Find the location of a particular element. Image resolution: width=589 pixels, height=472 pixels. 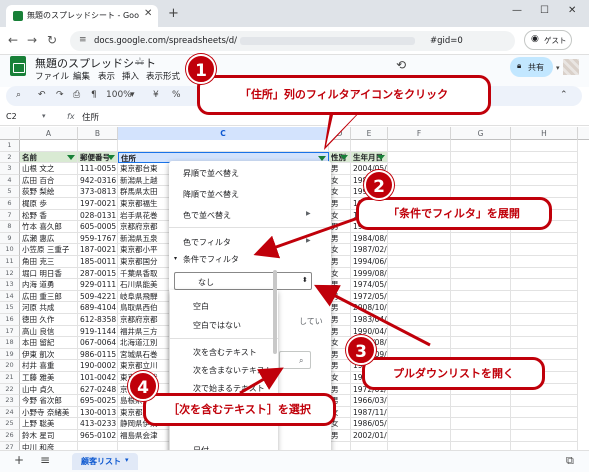

callout-2-box: 「条件でフィルタ」を展開 is located at coordinates (454, 213).